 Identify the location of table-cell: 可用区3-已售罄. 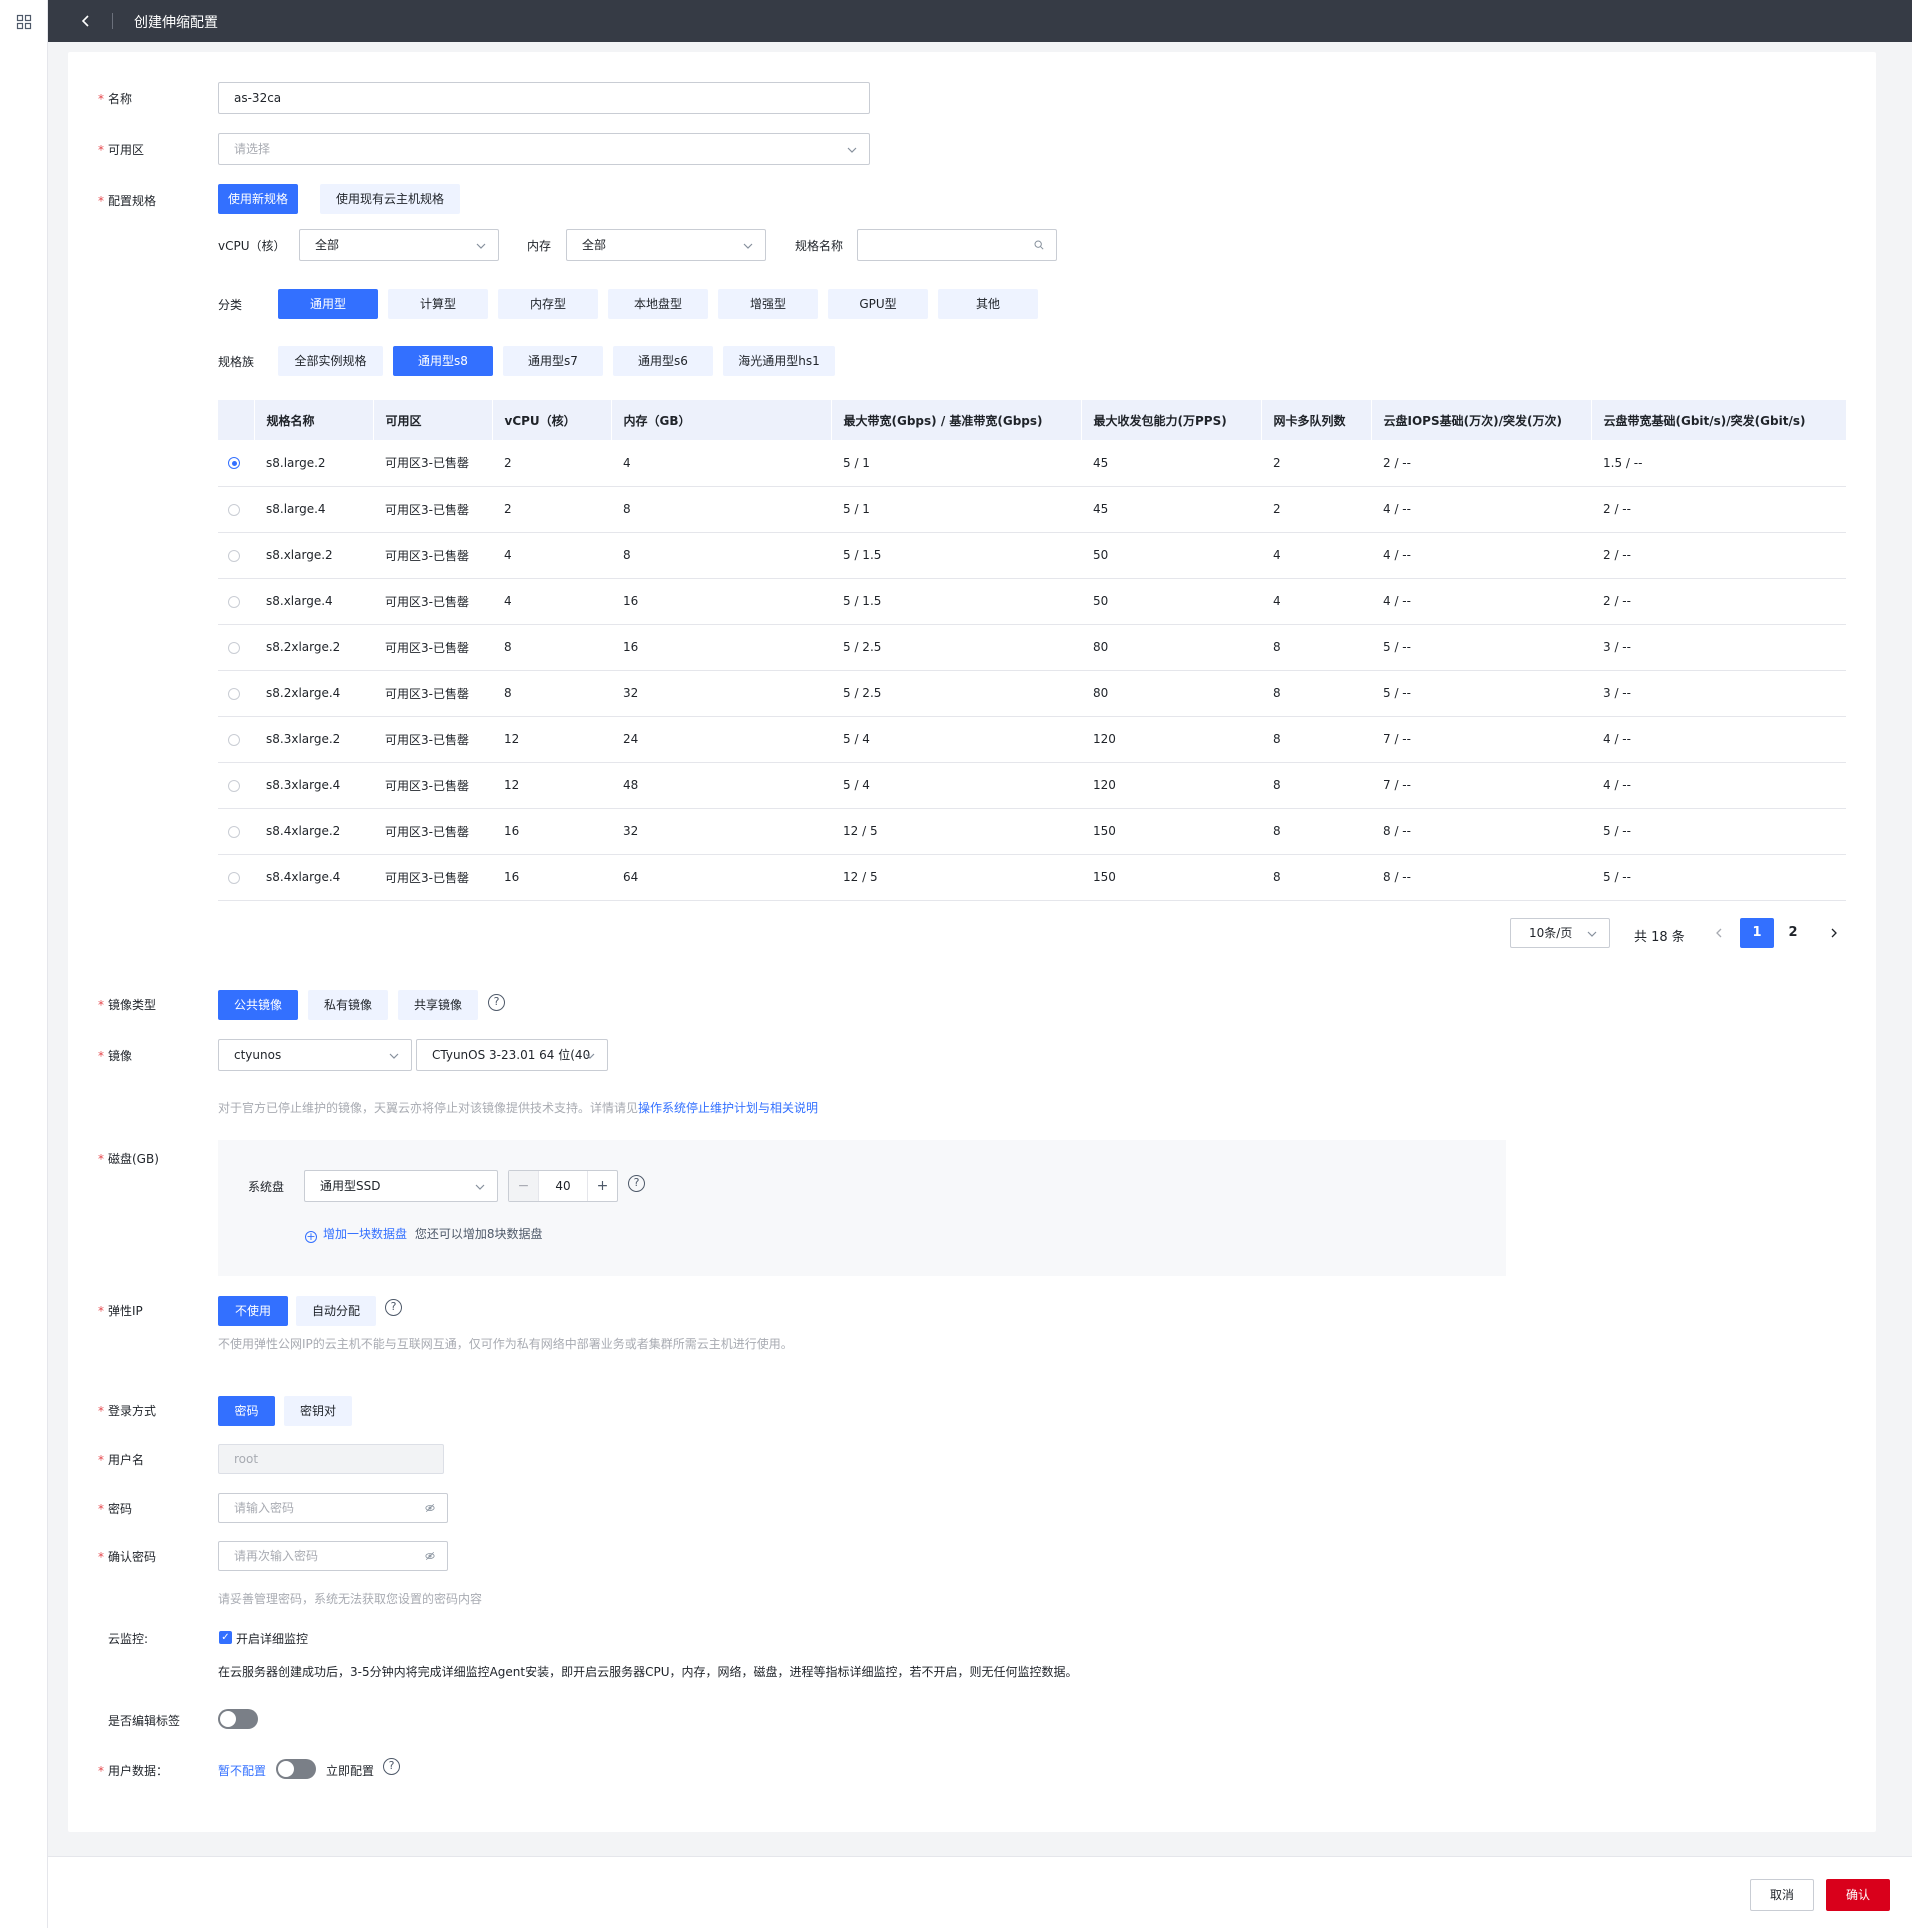
(432, 693).